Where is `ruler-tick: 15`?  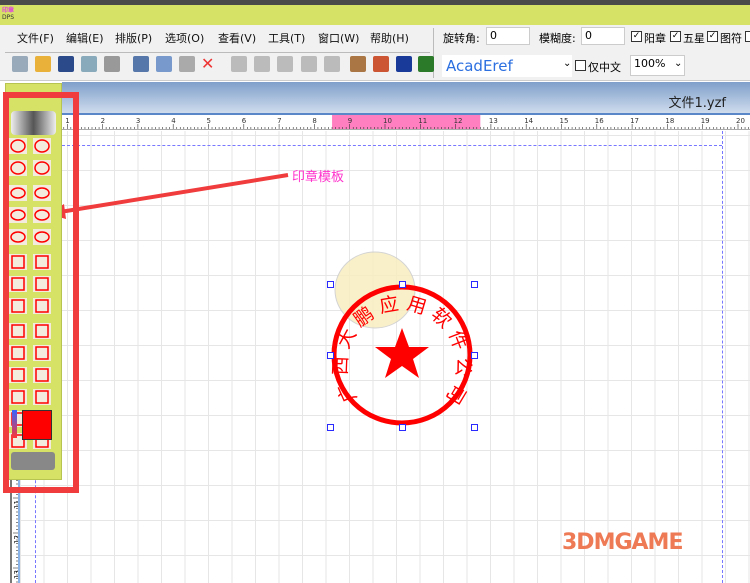
ruler-tick: 15 is located at coordinates (564, 121).